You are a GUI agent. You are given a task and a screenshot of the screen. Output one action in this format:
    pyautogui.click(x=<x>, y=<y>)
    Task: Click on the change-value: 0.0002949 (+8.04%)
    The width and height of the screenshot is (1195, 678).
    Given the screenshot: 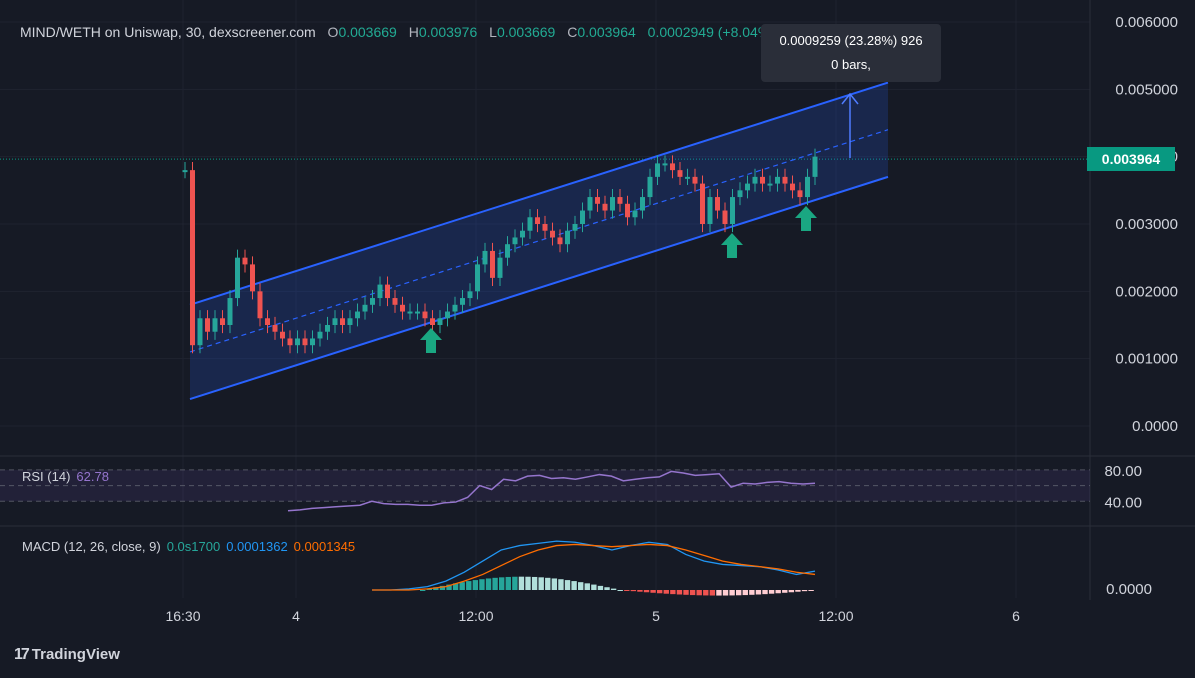 What is the action you would take?
    pyautogui.click(x=711, y=32)
    